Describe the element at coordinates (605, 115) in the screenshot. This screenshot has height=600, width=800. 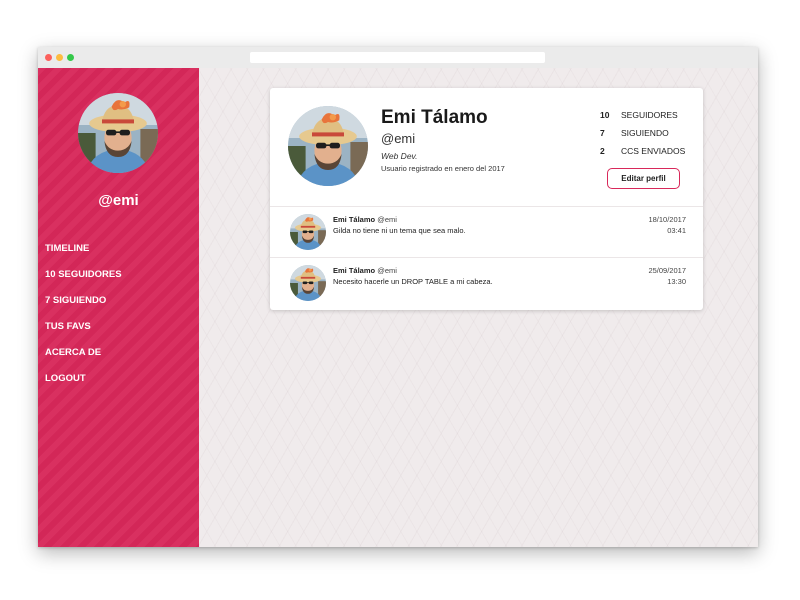
I see `stat-number: 10` at that location.